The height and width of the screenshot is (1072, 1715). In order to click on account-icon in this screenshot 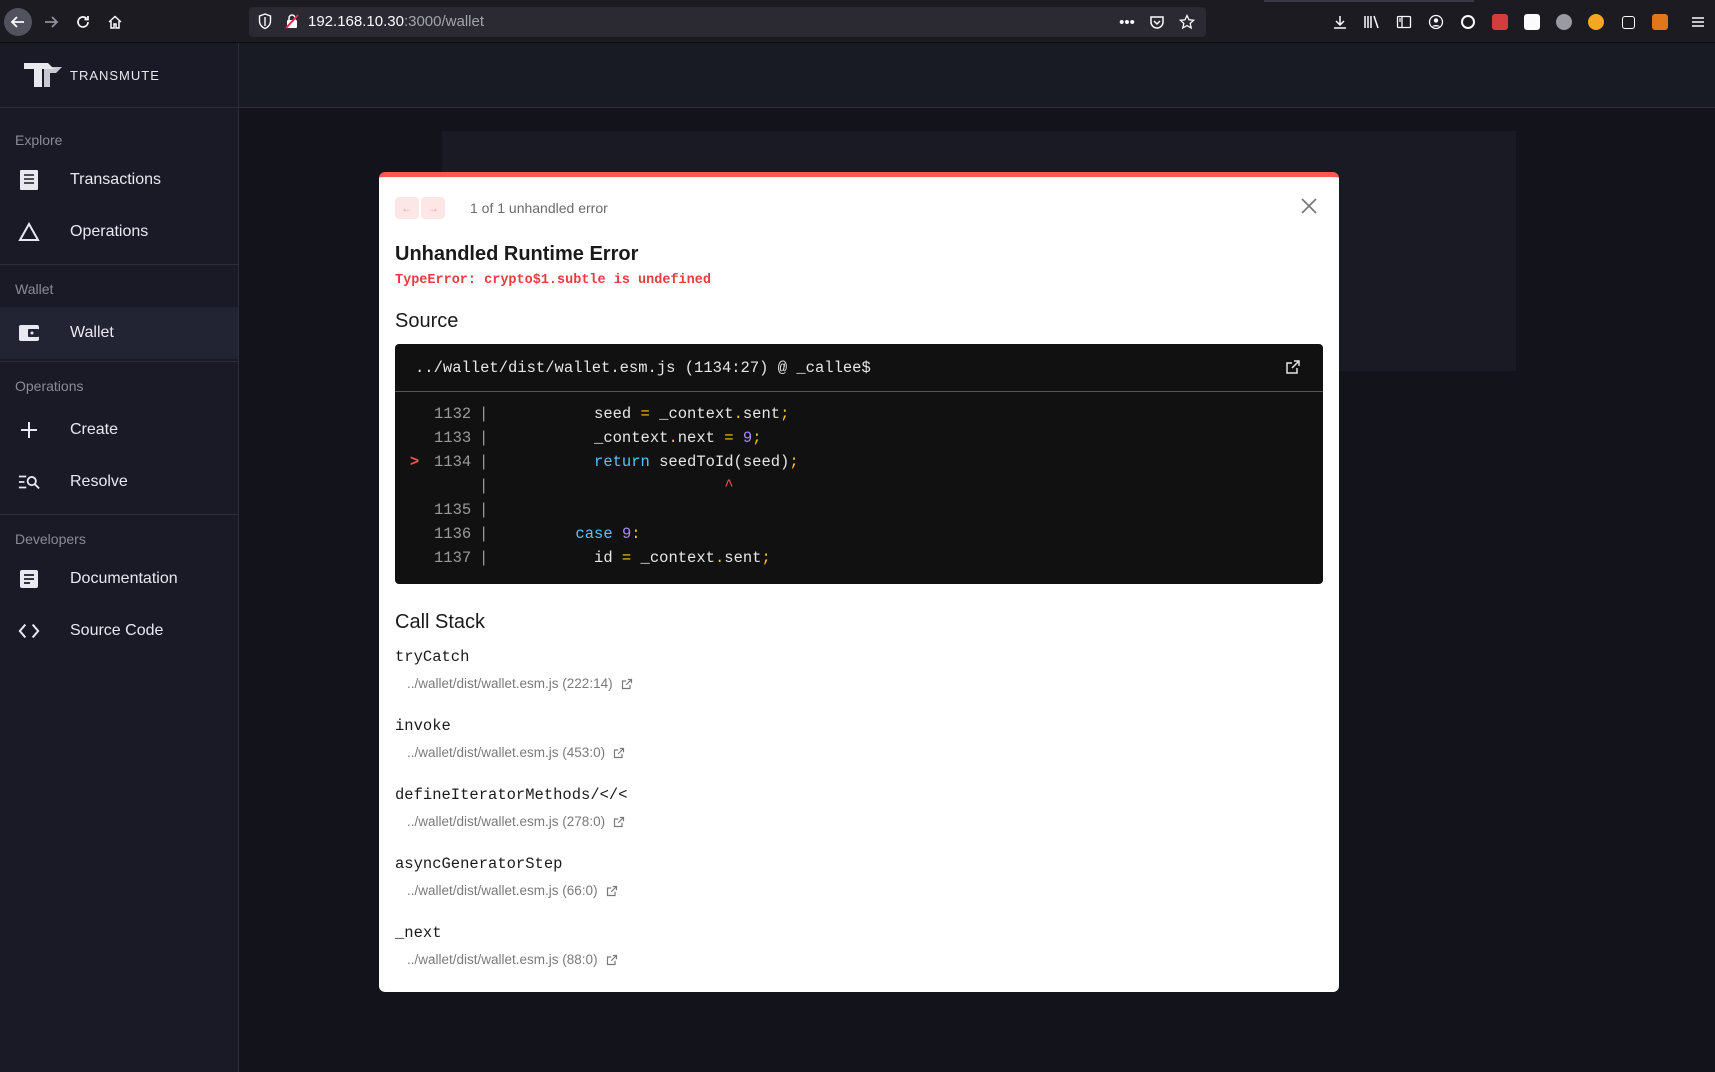, I will do `click(1436, 22)`.